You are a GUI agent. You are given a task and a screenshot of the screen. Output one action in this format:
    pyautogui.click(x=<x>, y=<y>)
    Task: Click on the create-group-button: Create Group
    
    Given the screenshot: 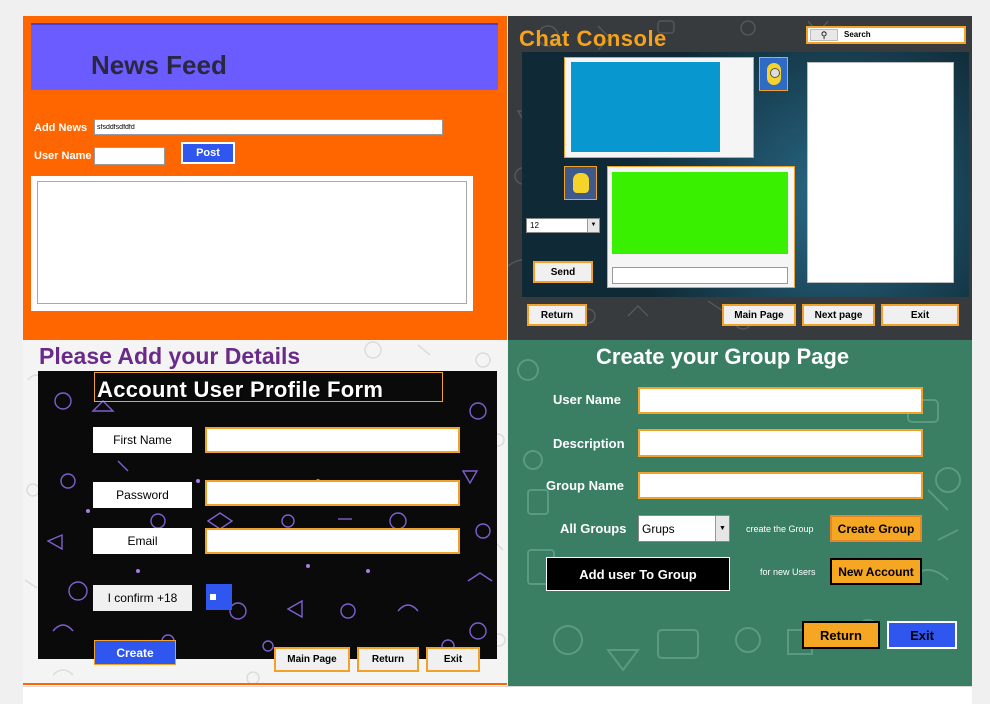 What is the action you would take?
    pyautogui.click(x=876, y=528)
    